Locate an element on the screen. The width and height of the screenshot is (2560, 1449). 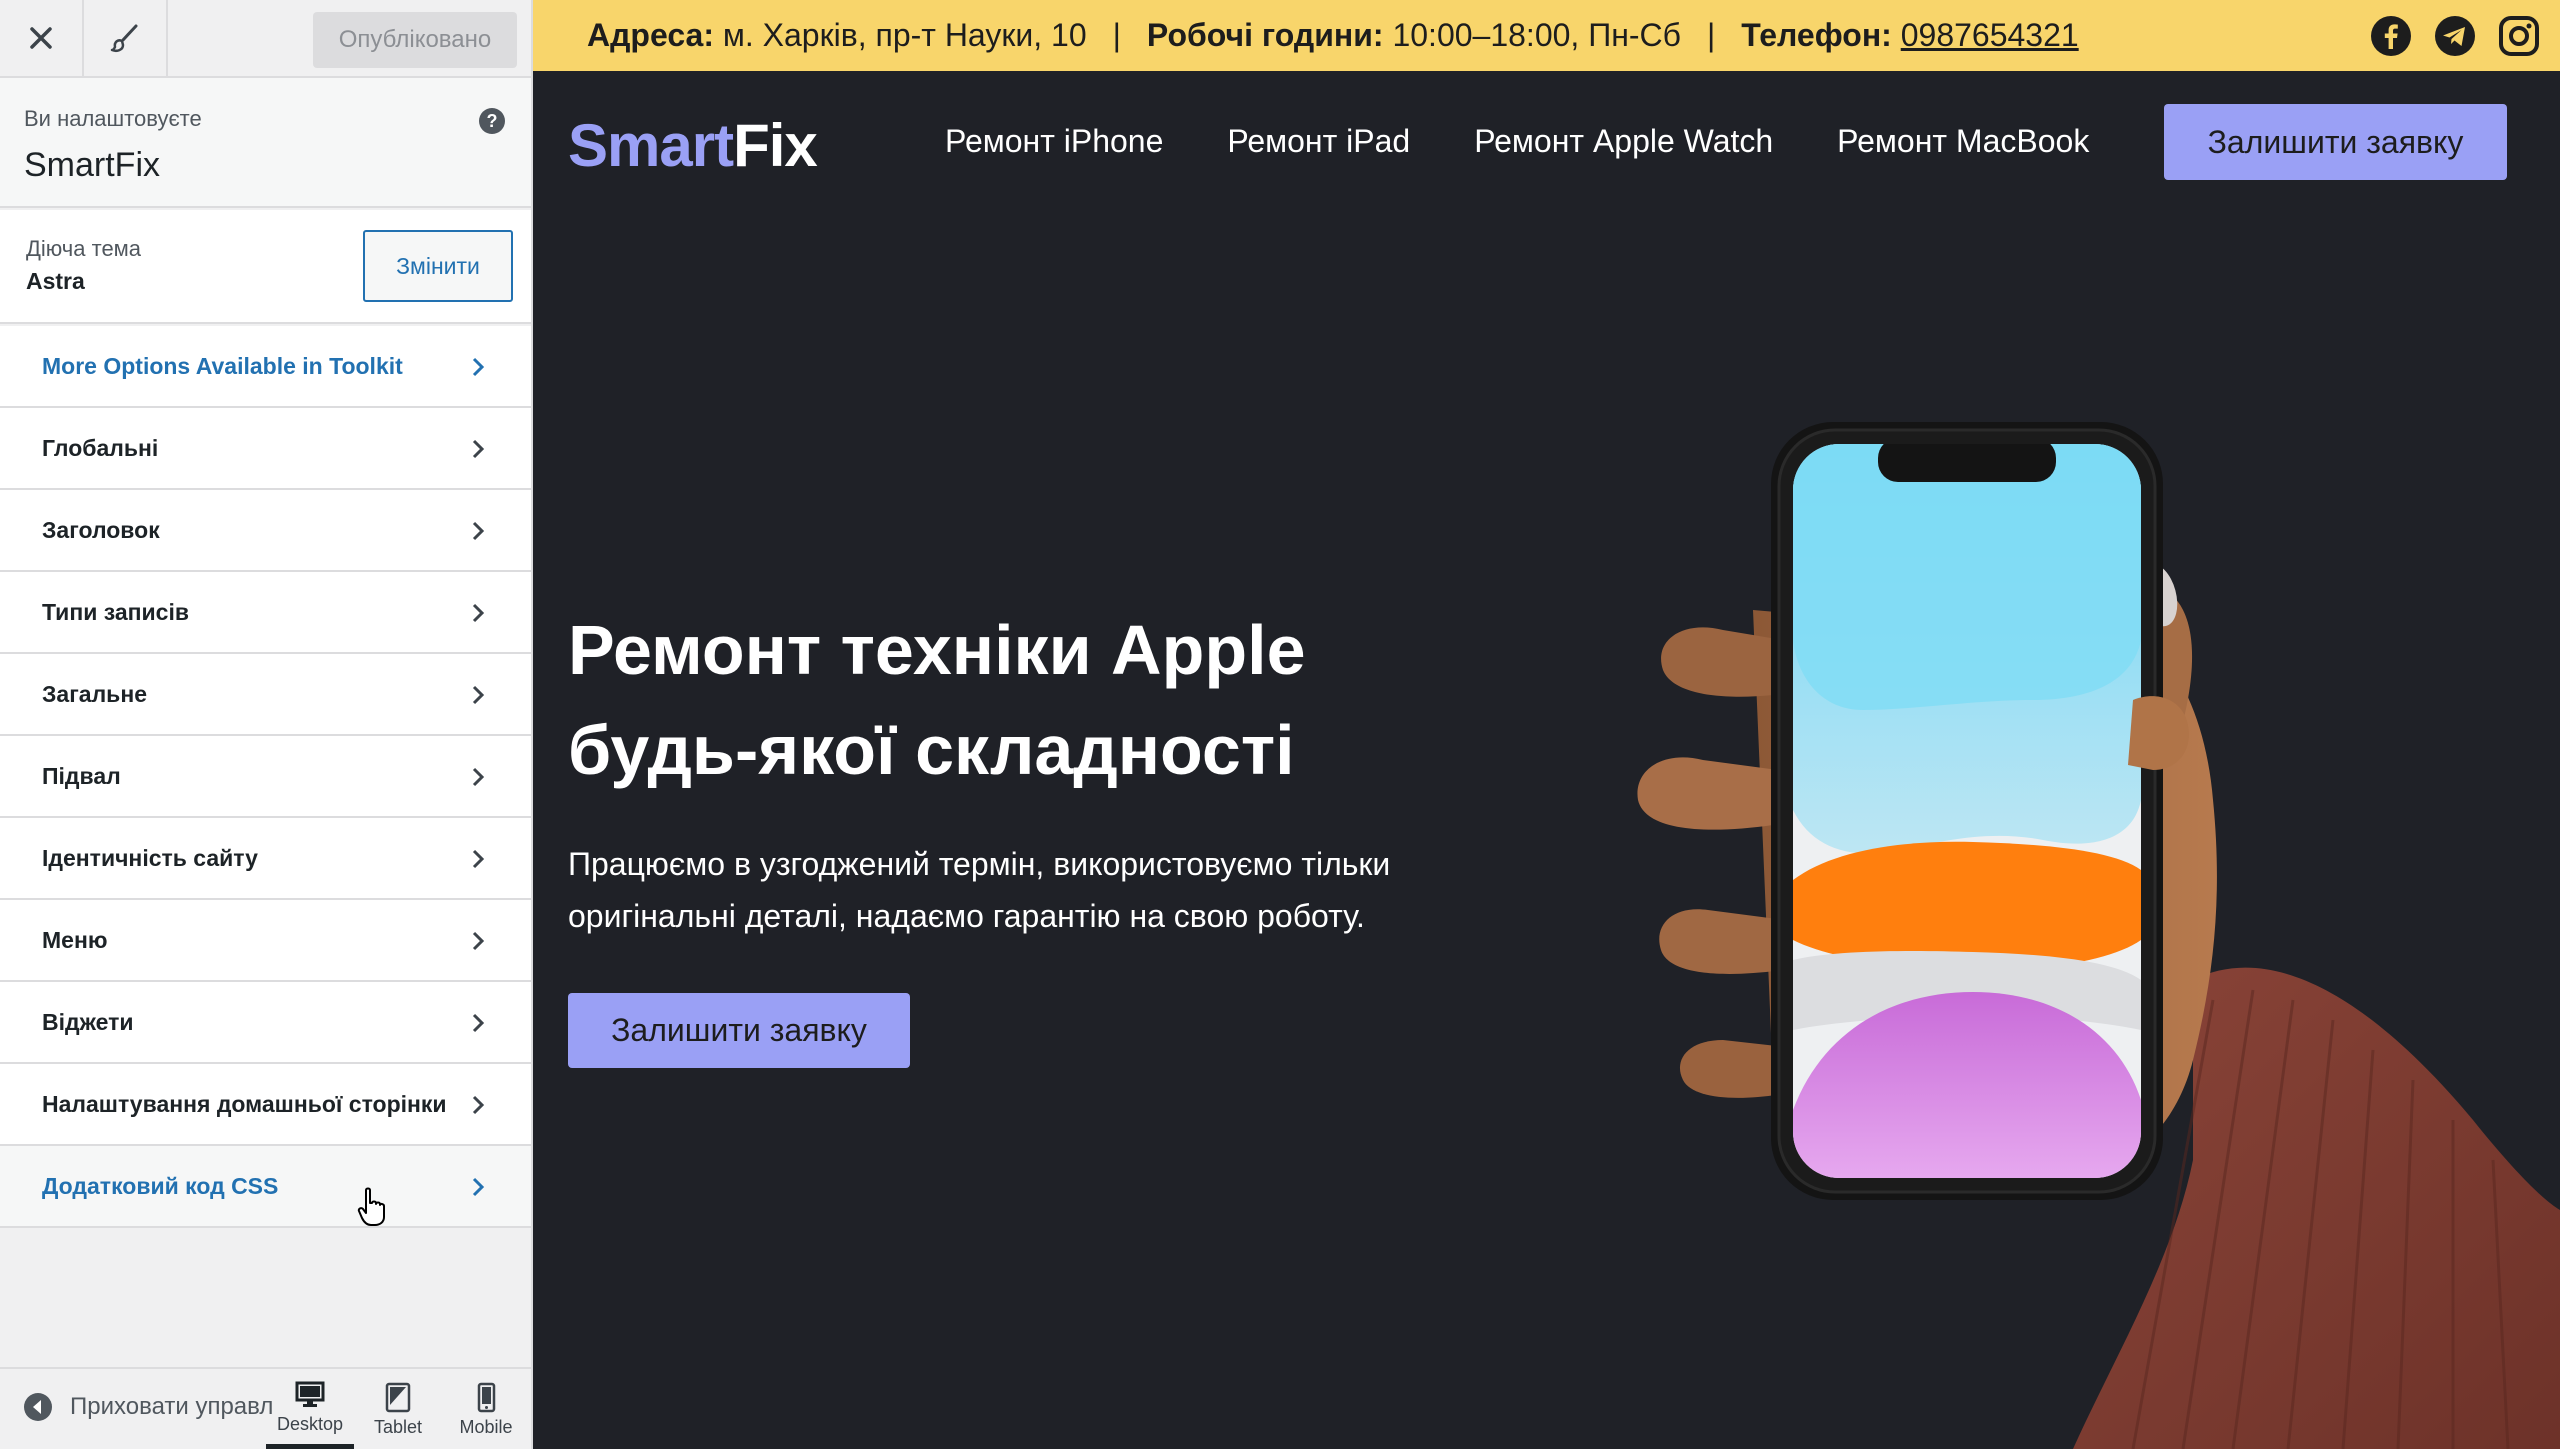
active-theme-name: Astra is located at coordinates (55, 281).